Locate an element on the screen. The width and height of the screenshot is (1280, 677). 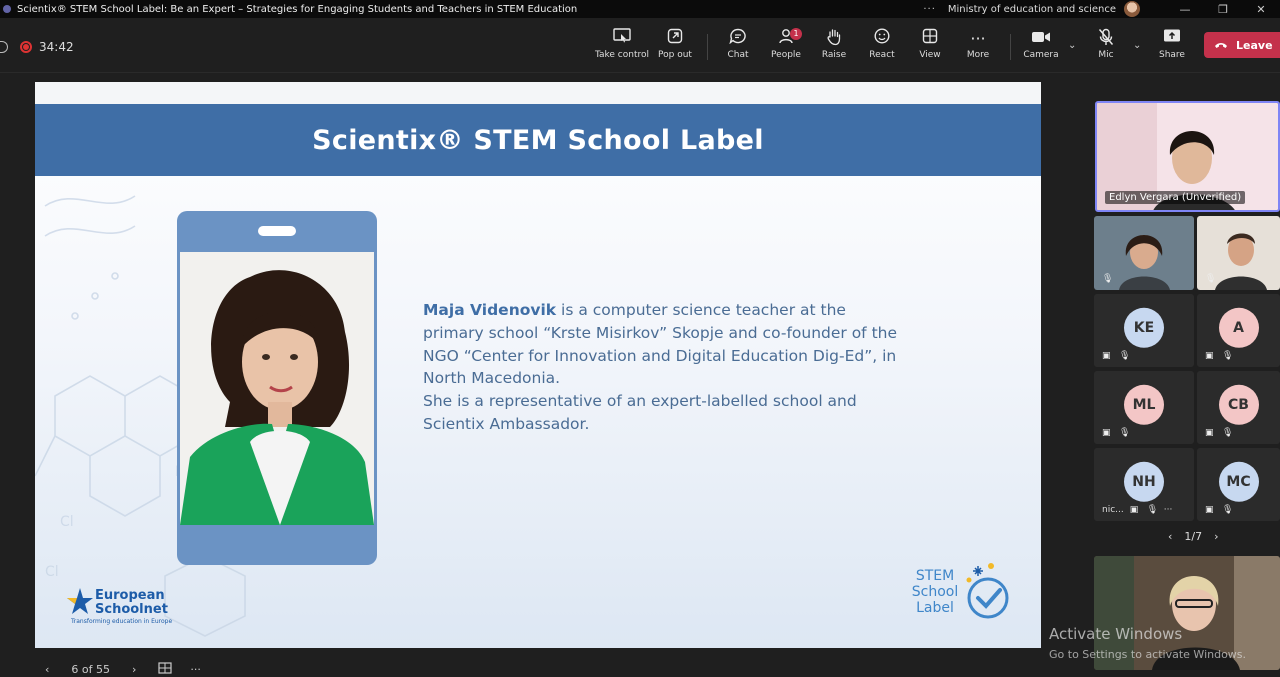
camera-icon is located at coordinates (1041, 39).